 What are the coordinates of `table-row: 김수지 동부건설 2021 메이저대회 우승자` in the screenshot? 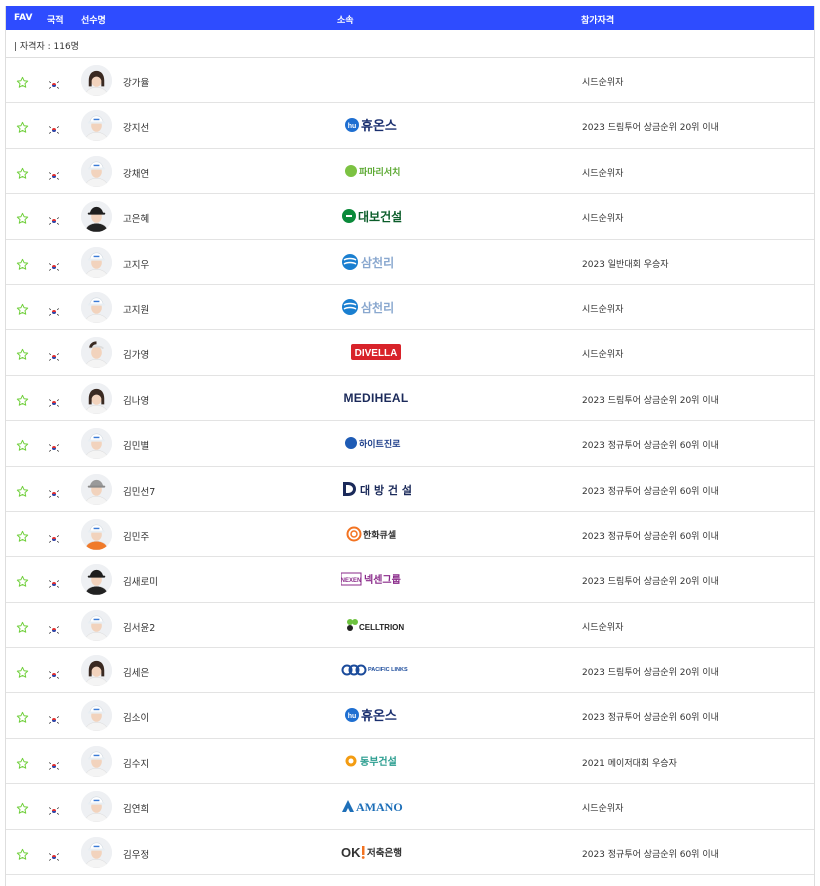 It's located at (410, 762).